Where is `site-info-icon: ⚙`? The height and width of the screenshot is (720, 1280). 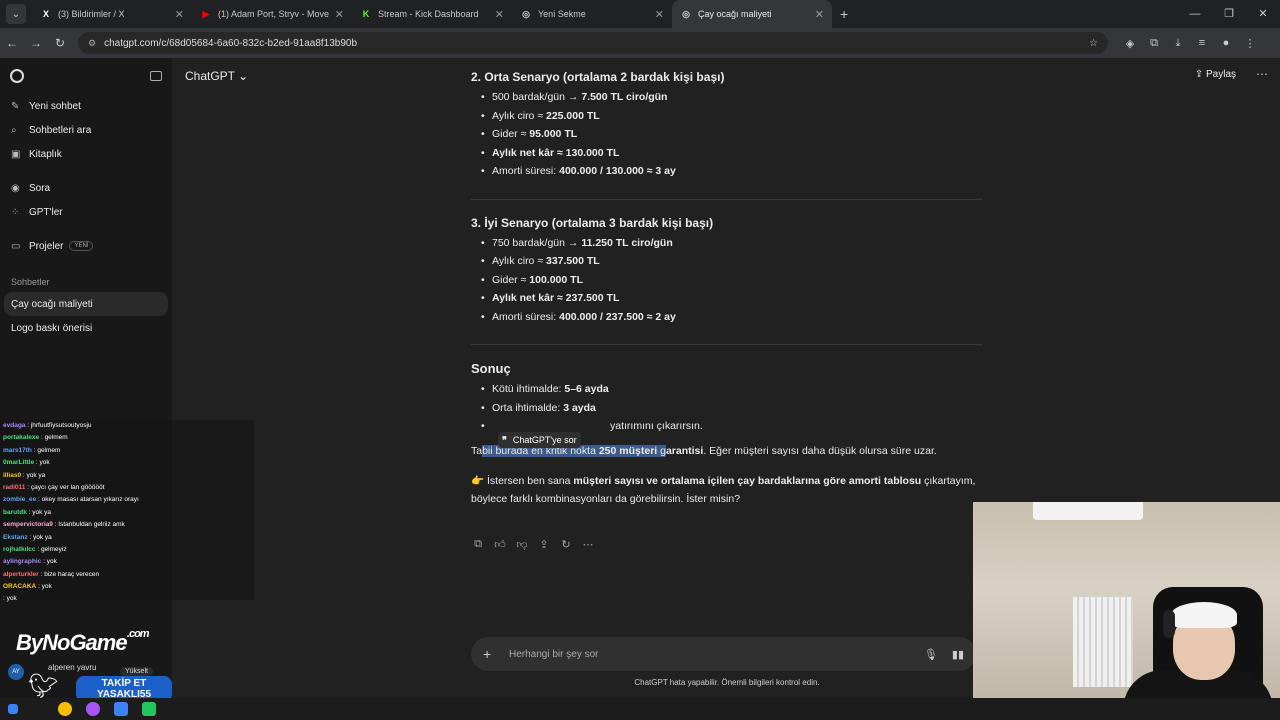 site-info-icon: ⚙ is located at coordinates (92, 43).